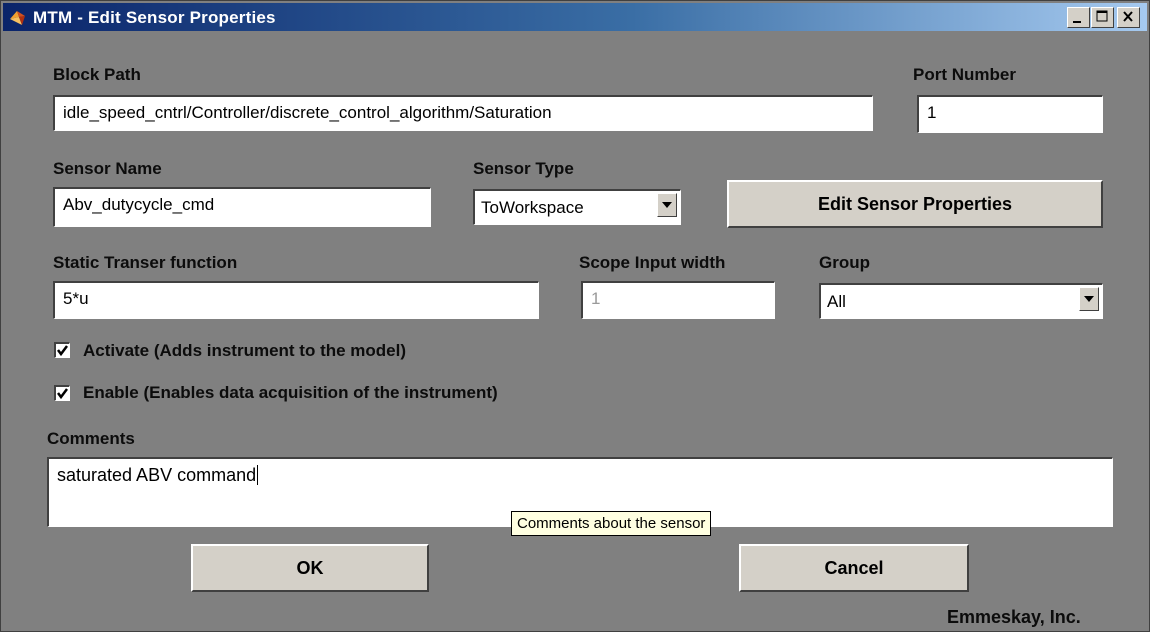 This screenshot has width=1150, height=632. I want to click on maximize-icon, so click(1102, 16).